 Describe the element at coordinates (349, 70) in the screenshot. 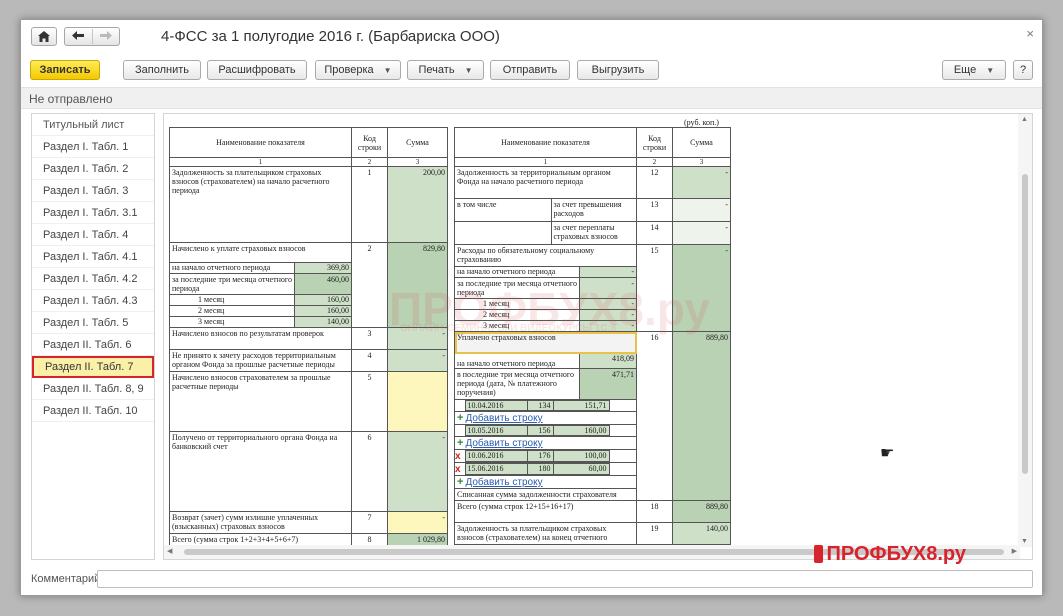

I see `check-label: Проверка` at that location.